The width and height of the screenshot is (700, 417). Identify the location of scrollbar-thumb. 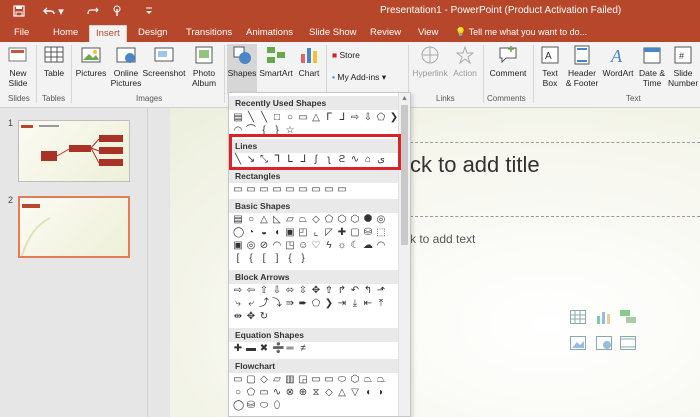
(404, 175).